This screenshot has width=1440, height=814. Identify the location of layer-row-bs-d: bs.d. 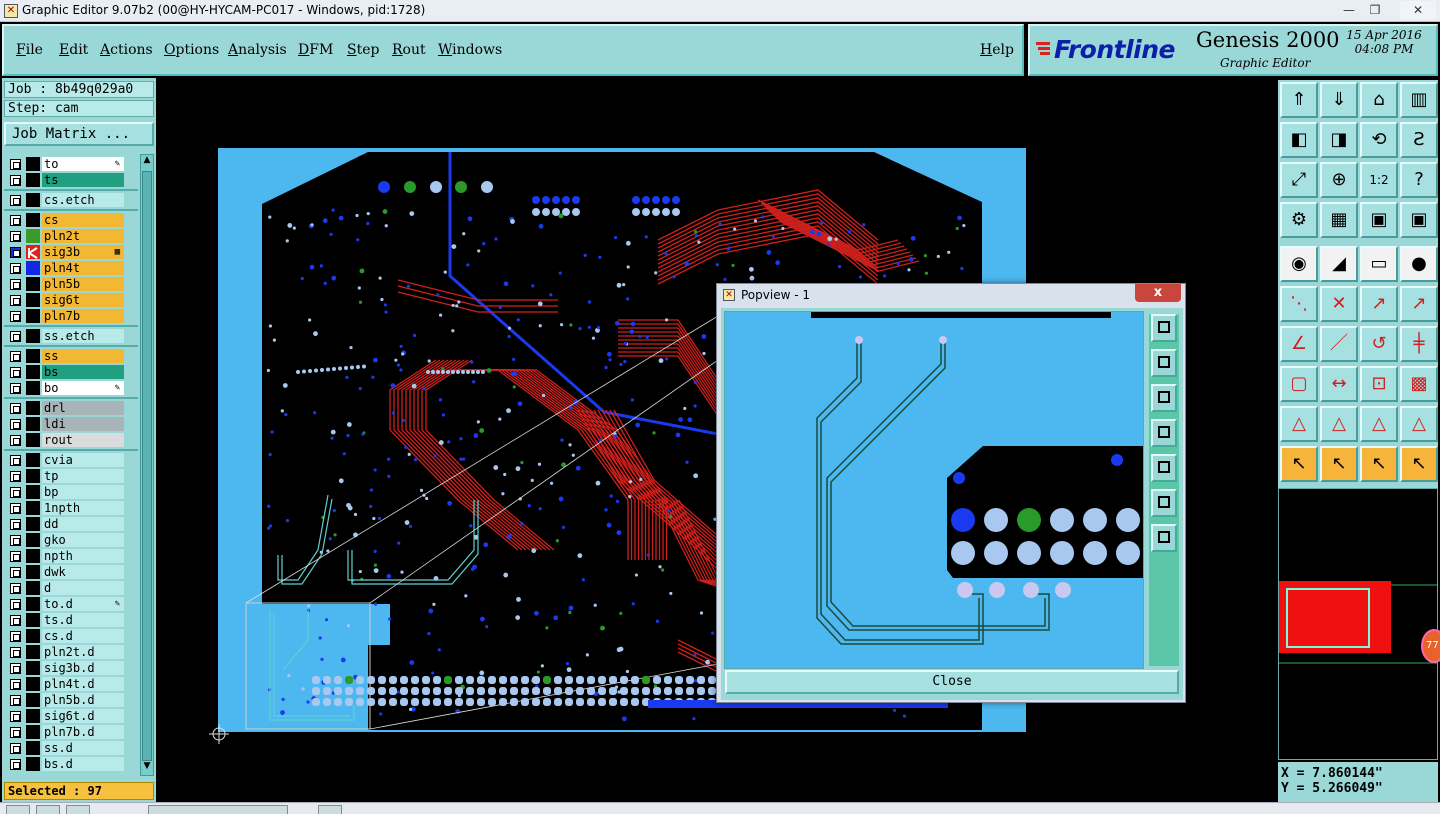
(71, 764).